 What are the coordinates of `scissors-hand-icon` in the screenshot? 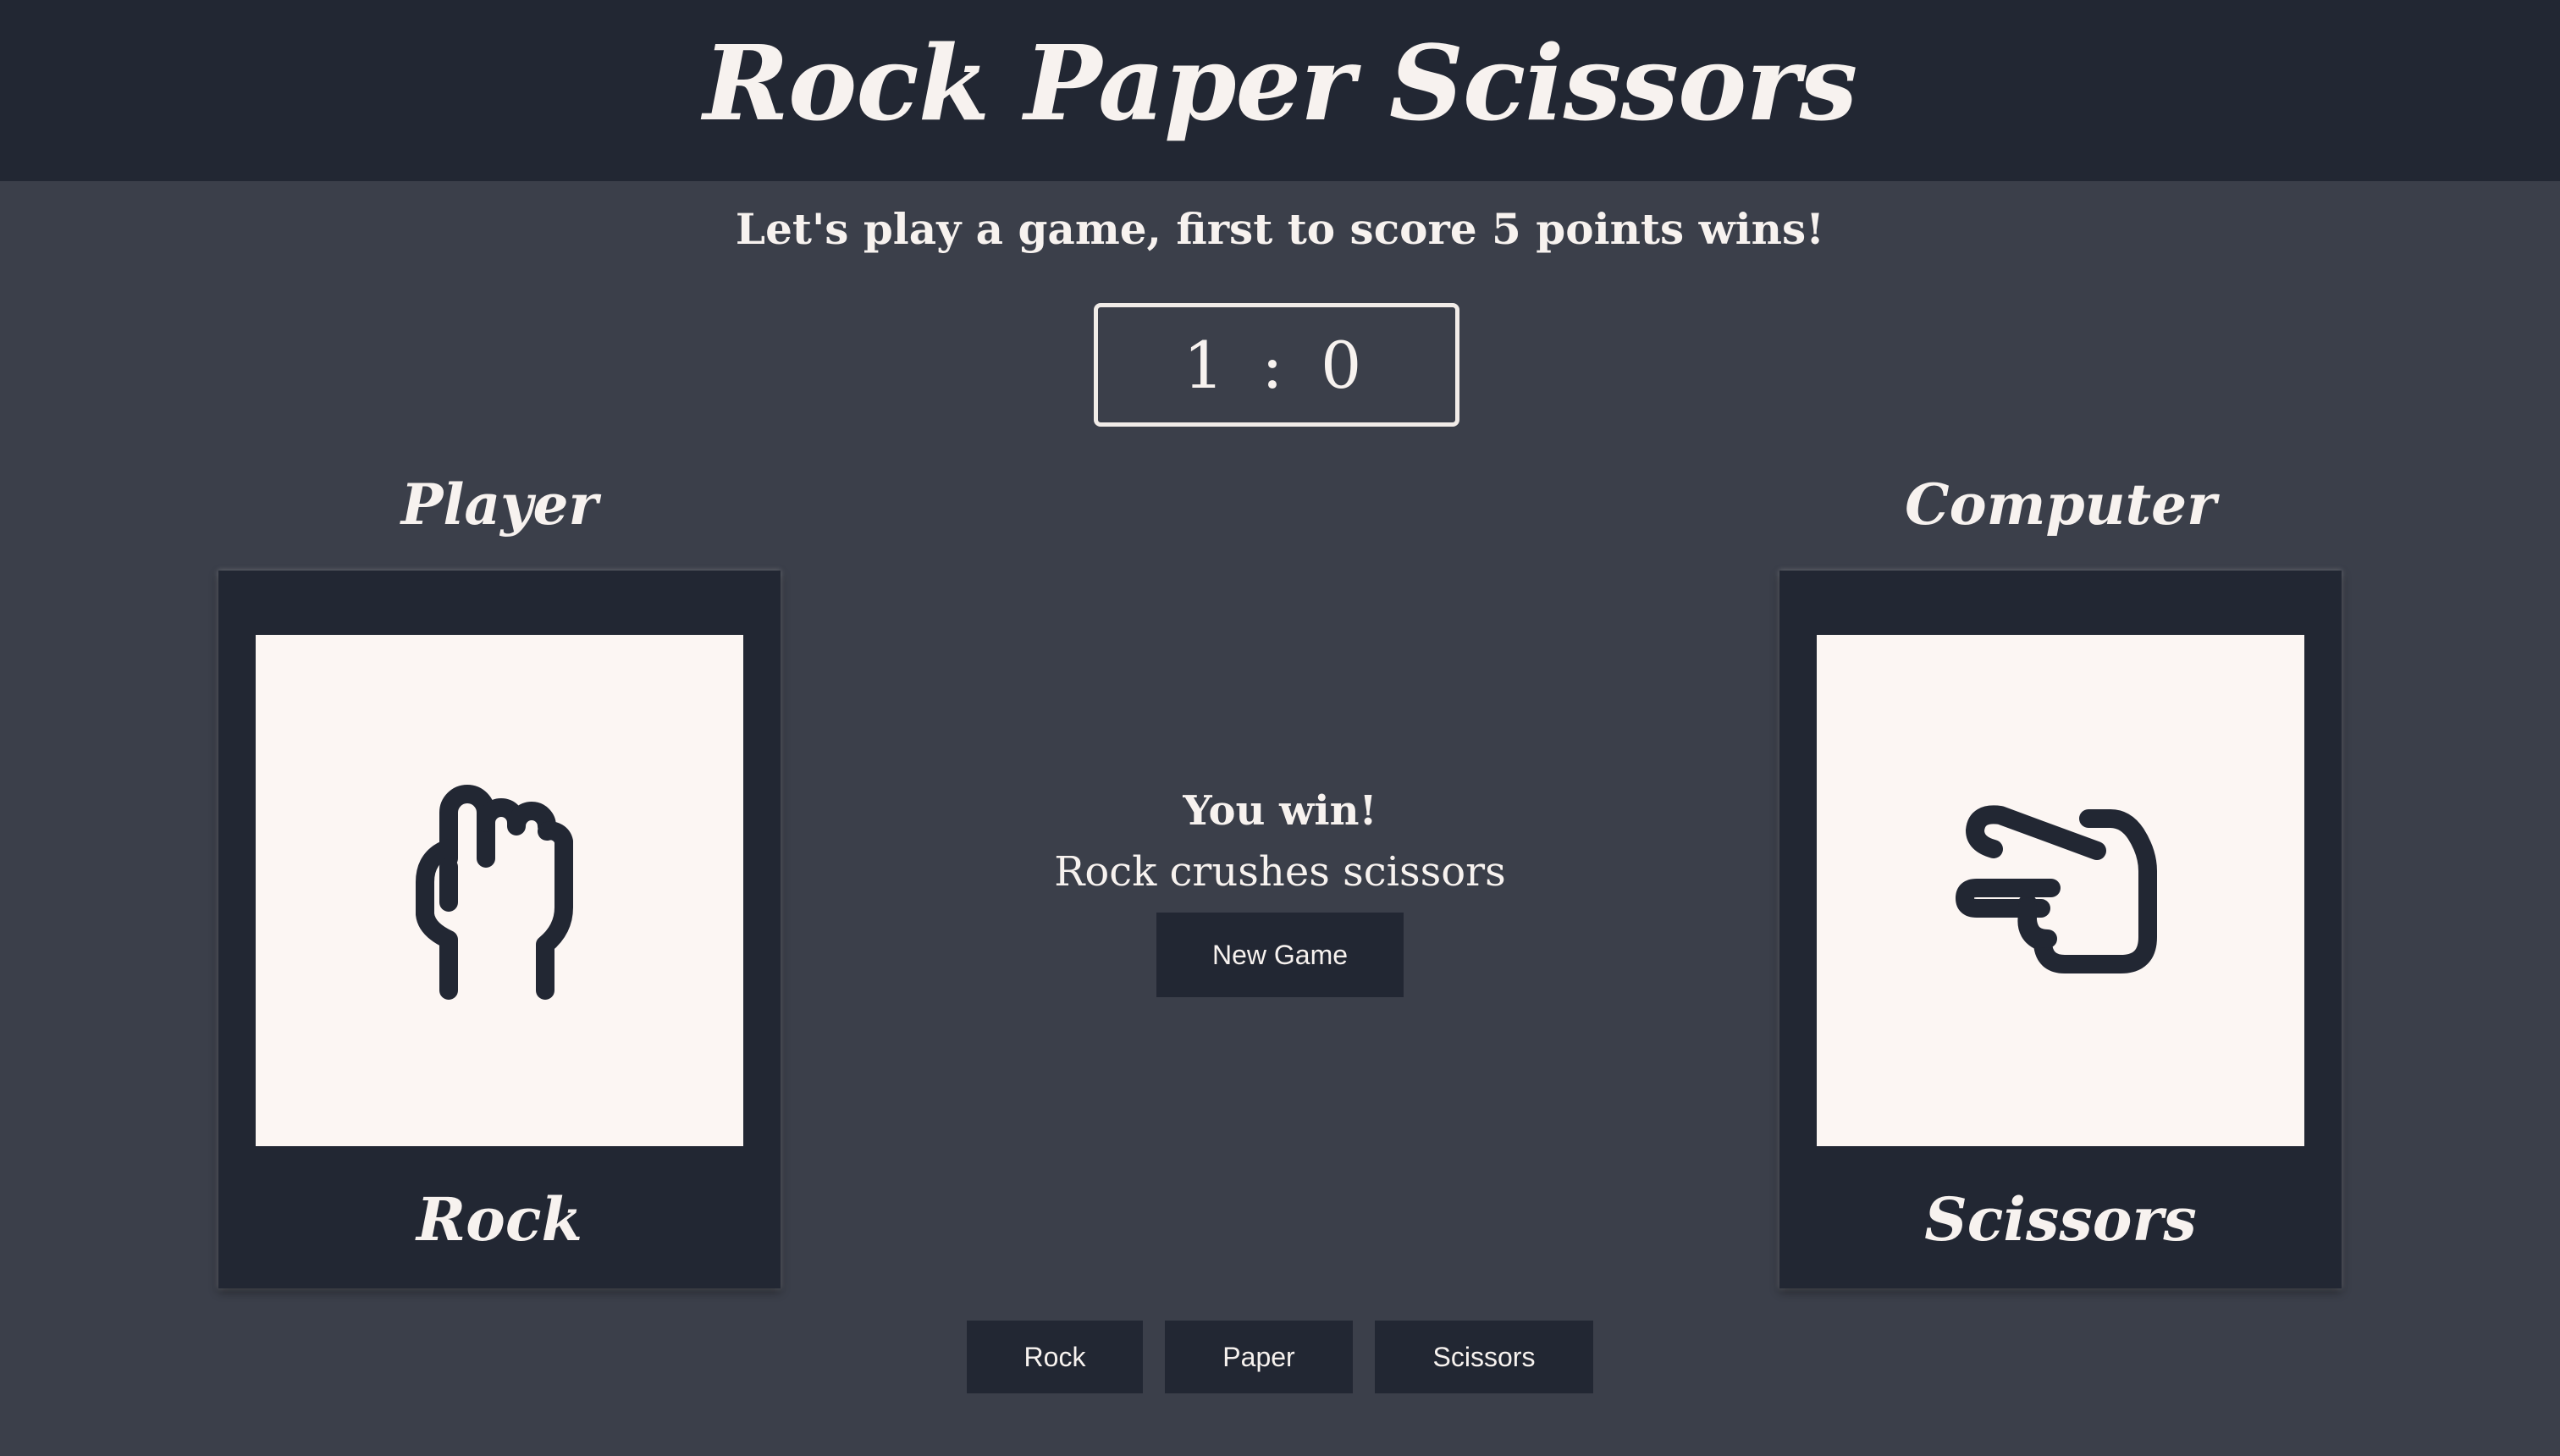 It's located at (2056, 889).